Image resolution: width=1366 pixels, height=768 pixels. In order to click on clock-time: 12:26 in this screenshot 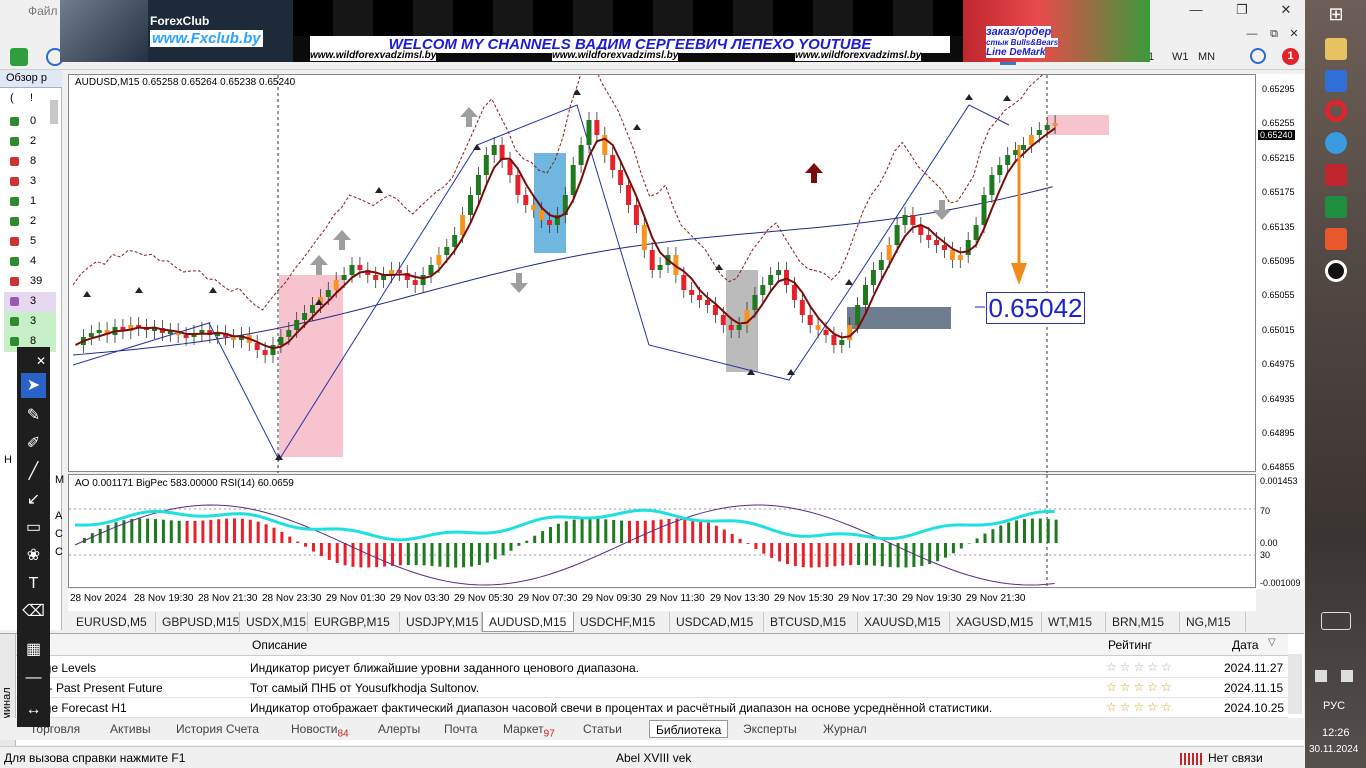, I will do `click(1336, 733)`.